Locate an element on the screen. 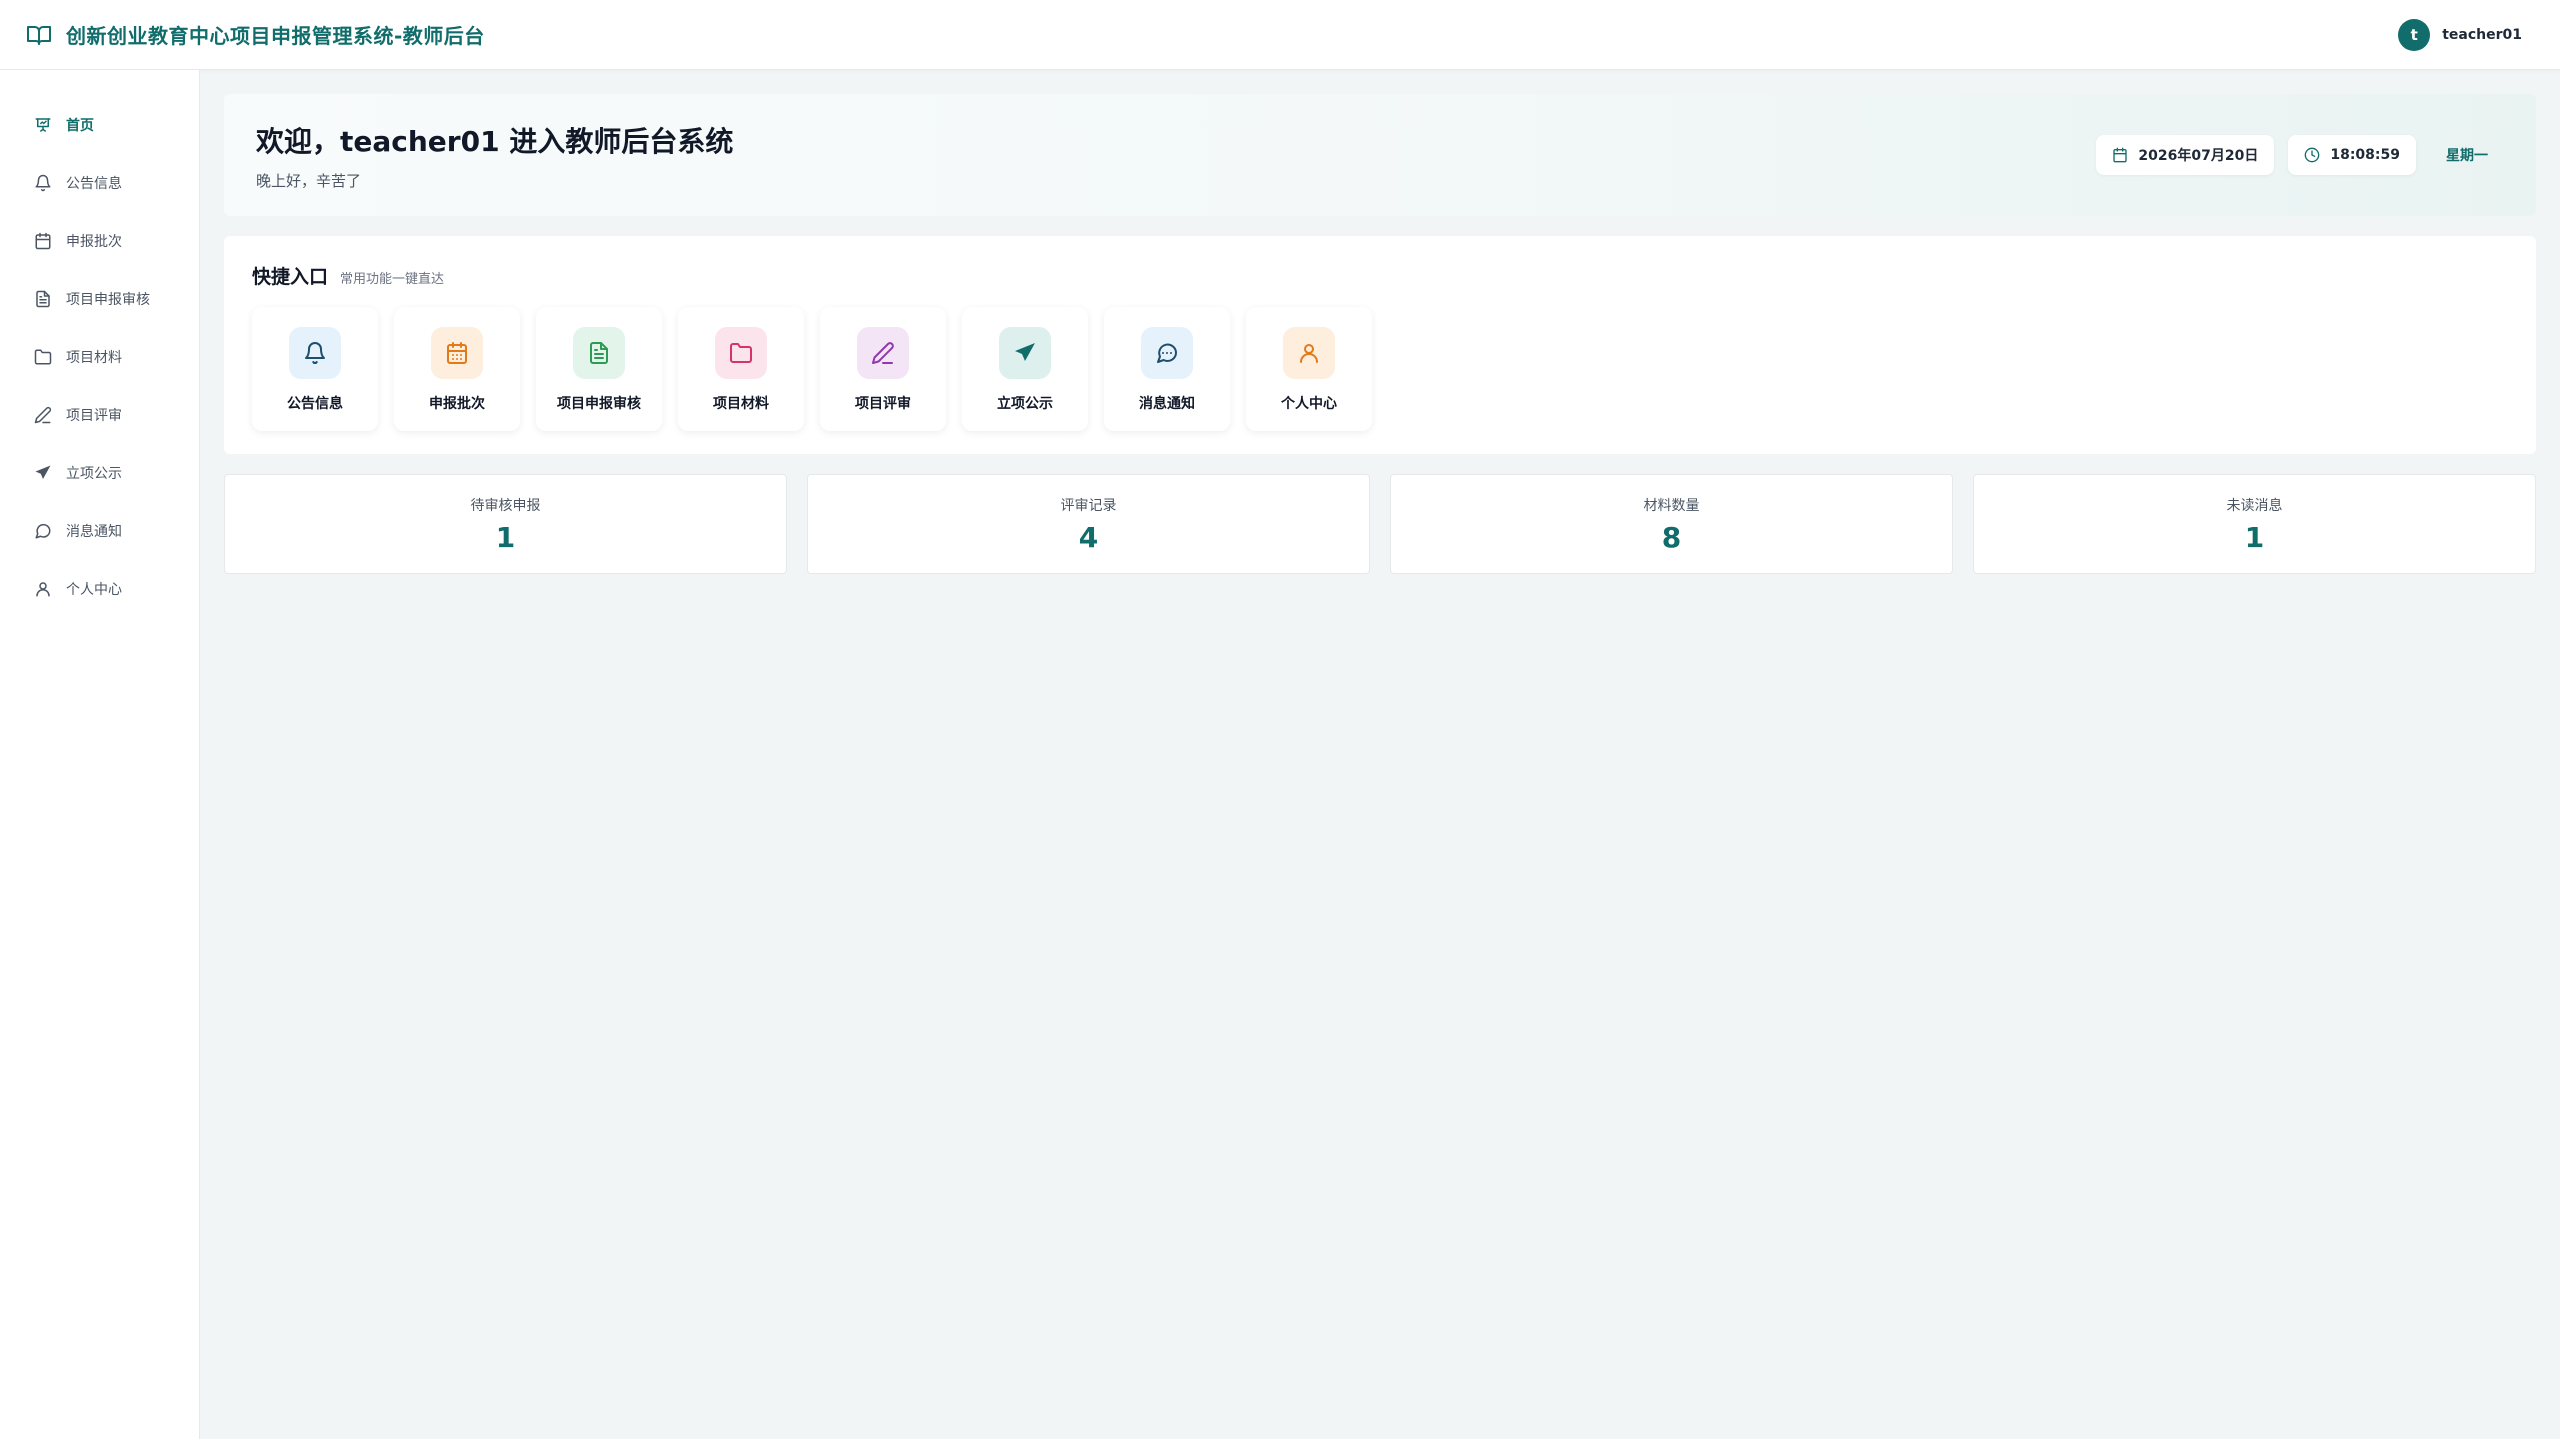 The image size is (2560, 1439). quick-tile-announcements: 公告信息 is located at coordinates (315, 369).